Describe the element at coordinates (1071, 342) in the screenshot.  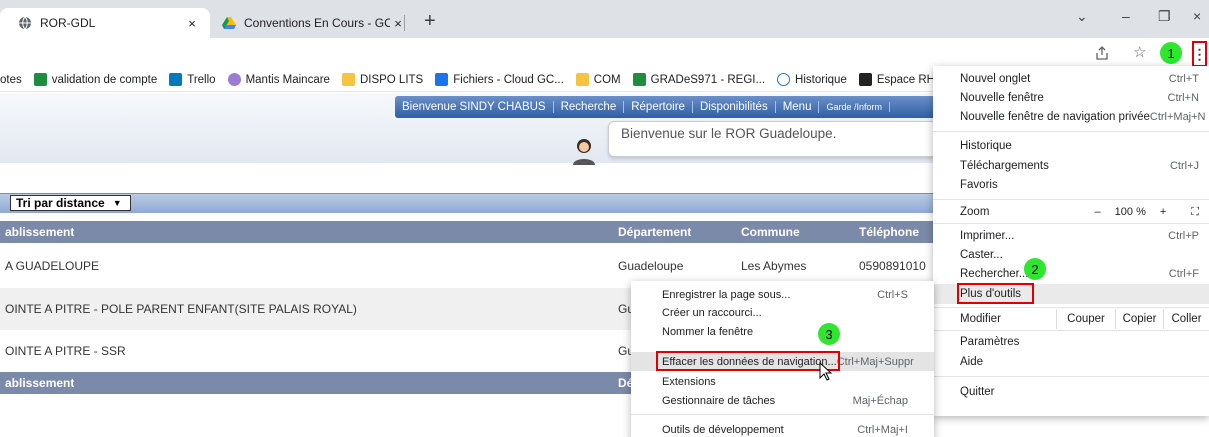
I see `menu-settings: Paramètres` at that location.